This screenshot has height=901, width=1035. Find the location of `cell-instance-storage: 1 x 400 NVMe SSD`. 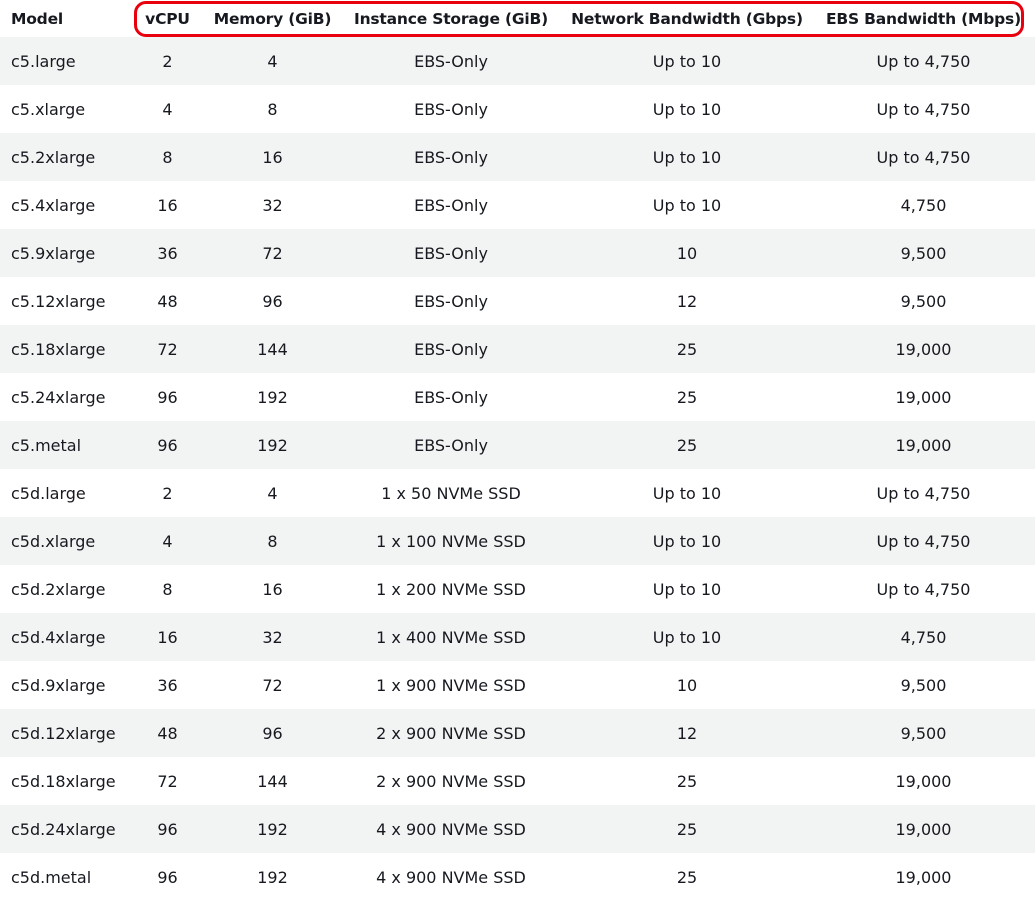

cell-instance-storage: 1 x 400 NVMe SSD is located at coordinates (451, 637).